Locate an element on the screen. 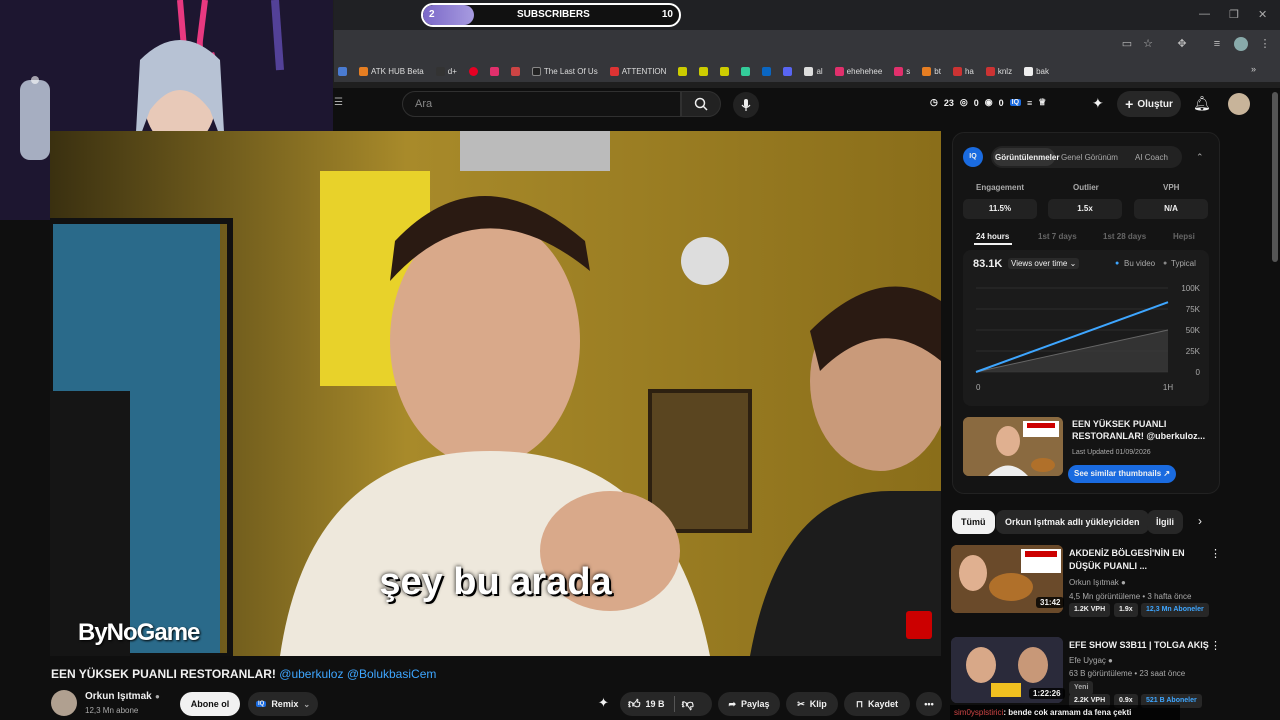  channel-name: Orkun Işıtmak is located at coordinates (118, 696).